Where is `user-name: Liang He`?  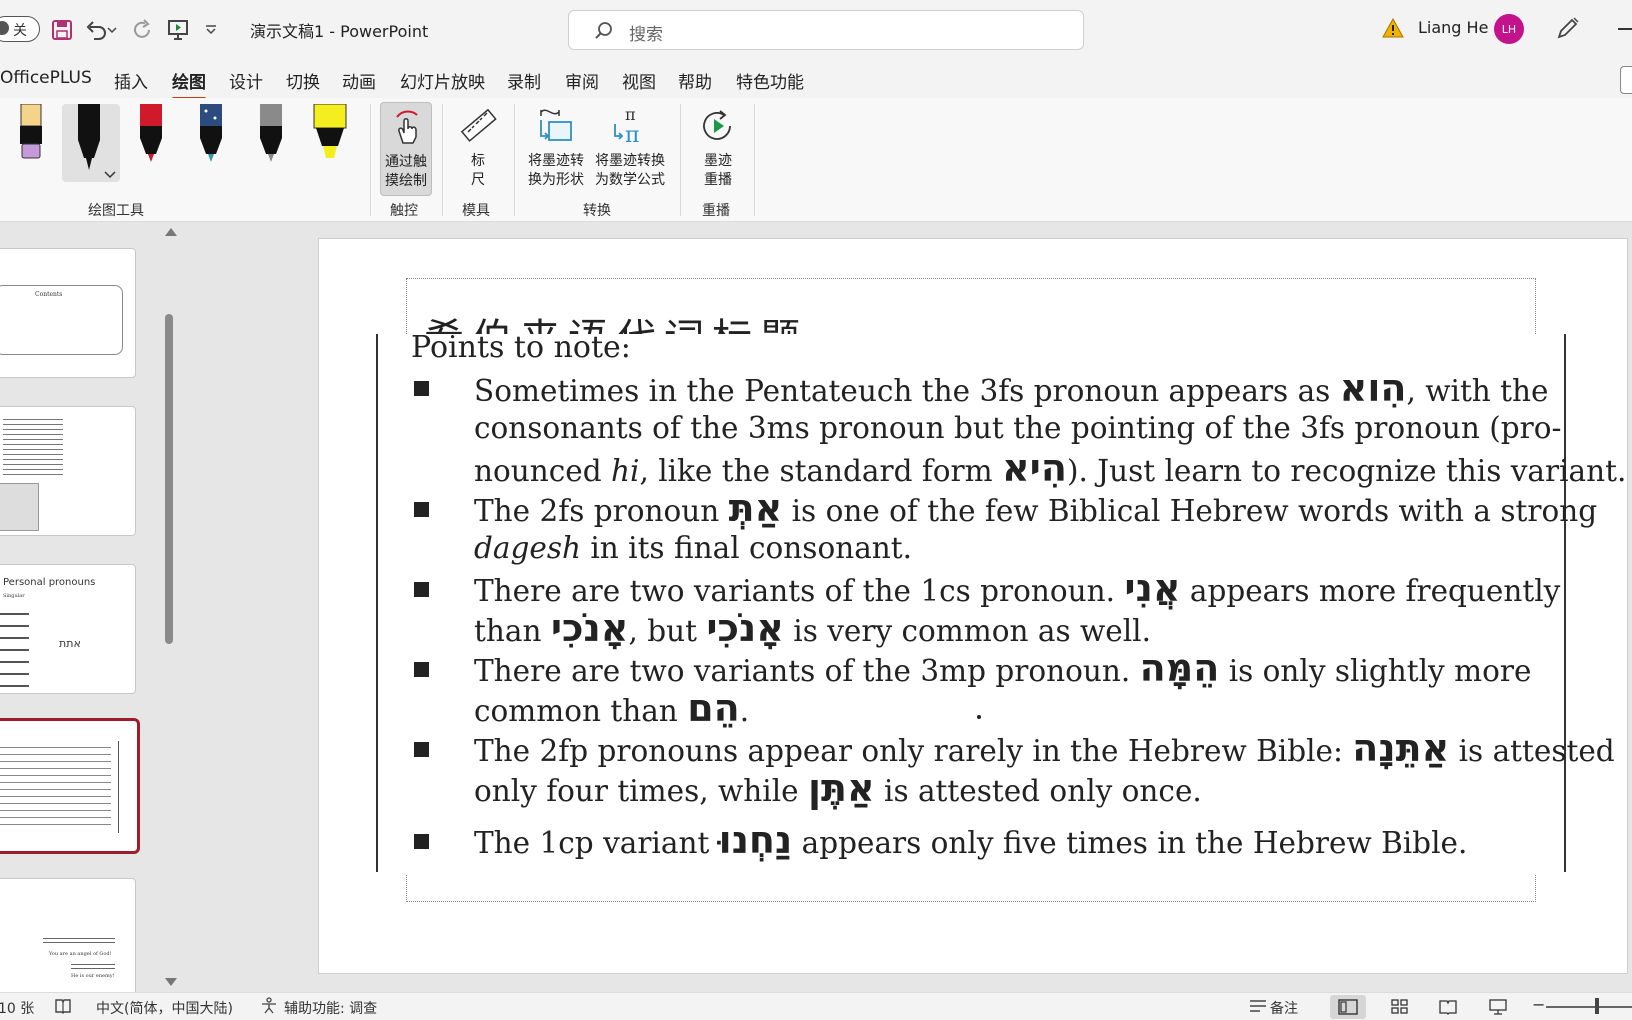
user-name: Liang He is located at coordinates (1453, 27).